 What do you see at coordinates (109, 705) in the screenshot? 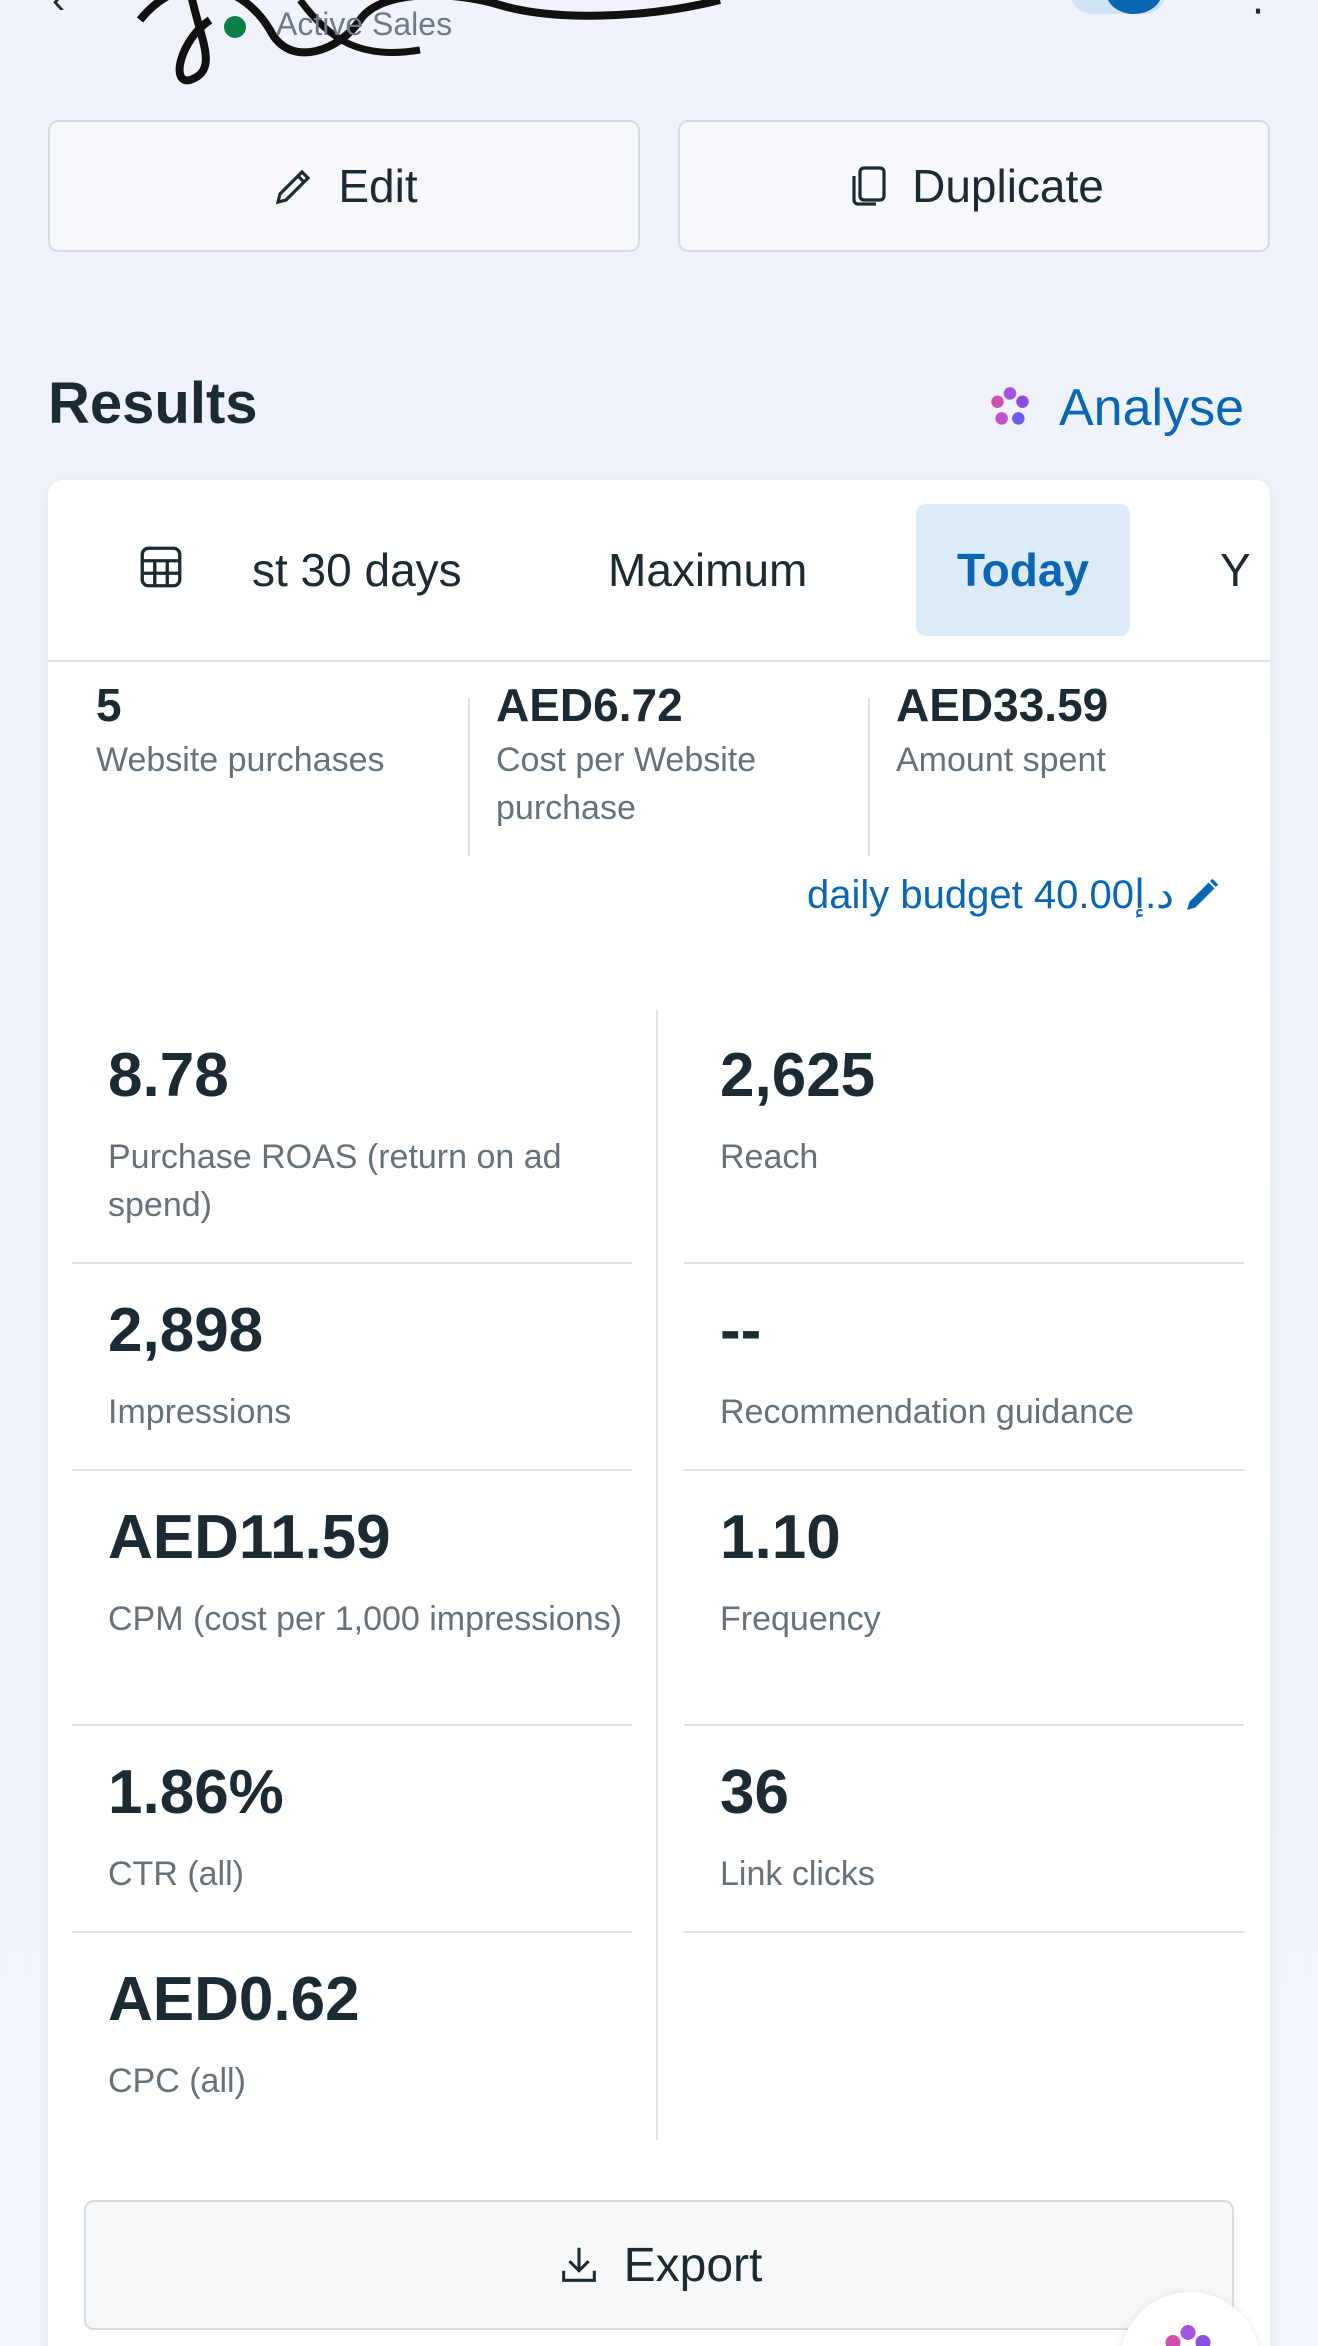
I see `summary-value: 5` at bounding box center [109, 705].